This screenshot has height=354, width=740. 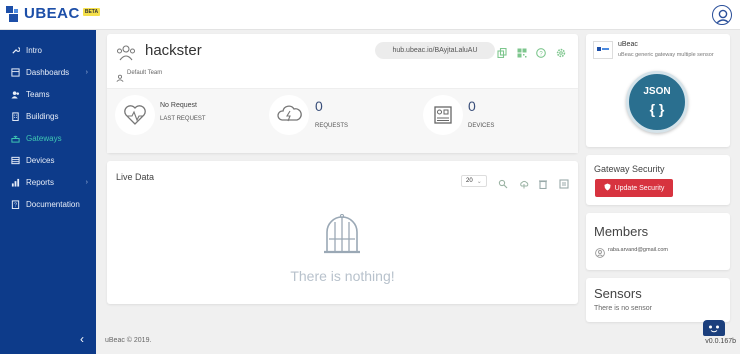 I want to click on sidebar-item-reports: Reports ›, so click(x=48, y=182).